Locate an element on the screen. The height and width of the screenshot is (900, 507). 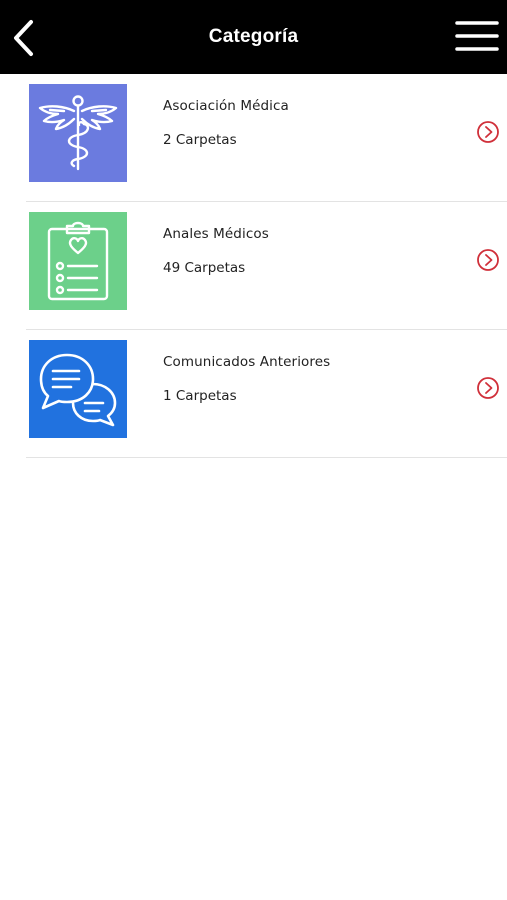
back-button is located at coordinates (23, 38).